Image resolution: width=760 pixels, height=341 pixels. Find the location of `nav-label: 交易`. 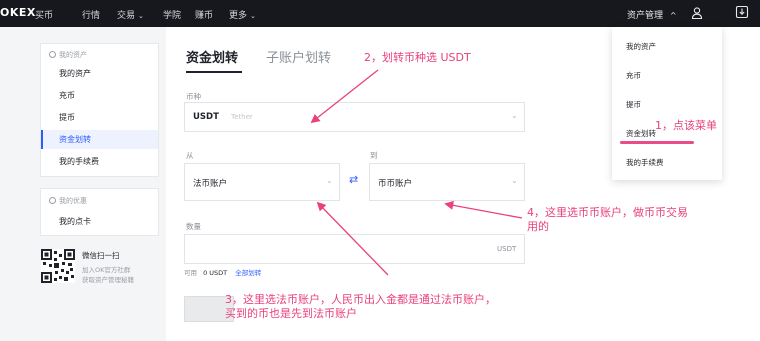

nav-label: 交易 is located at coordinates (126, 16).